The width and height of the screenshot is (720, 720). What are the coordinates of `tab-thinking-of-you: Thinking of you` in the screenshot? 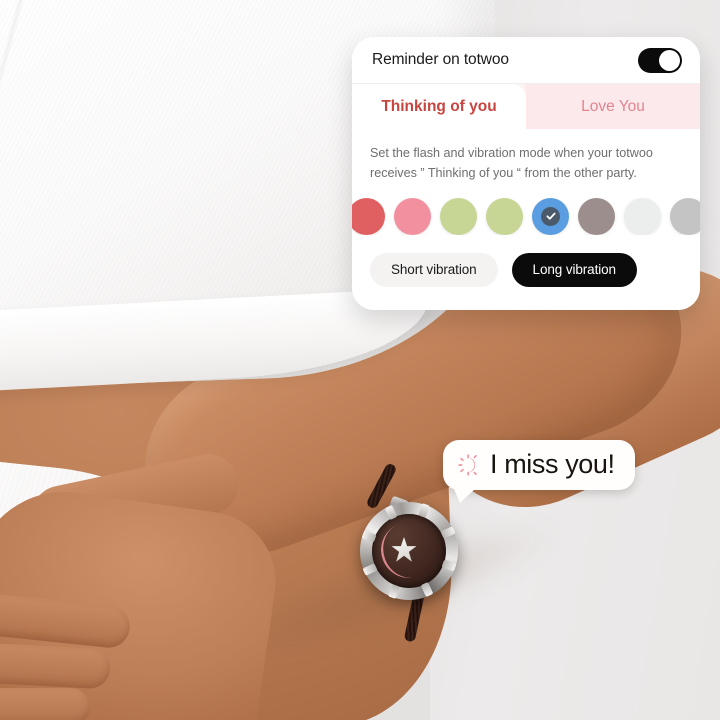 It's located at (439, 106).